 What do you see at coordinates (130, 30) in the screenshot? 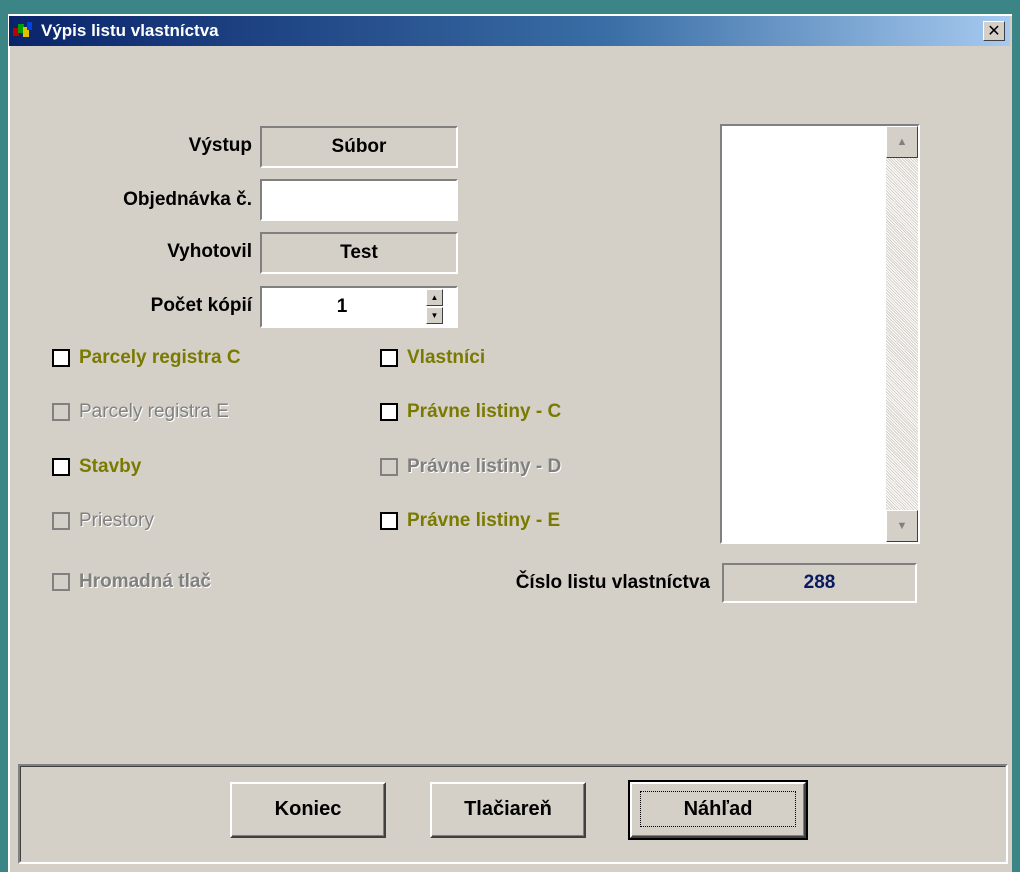
I see `window-title: Výpis listu vlastníctva` at bounding box center [130, 30].